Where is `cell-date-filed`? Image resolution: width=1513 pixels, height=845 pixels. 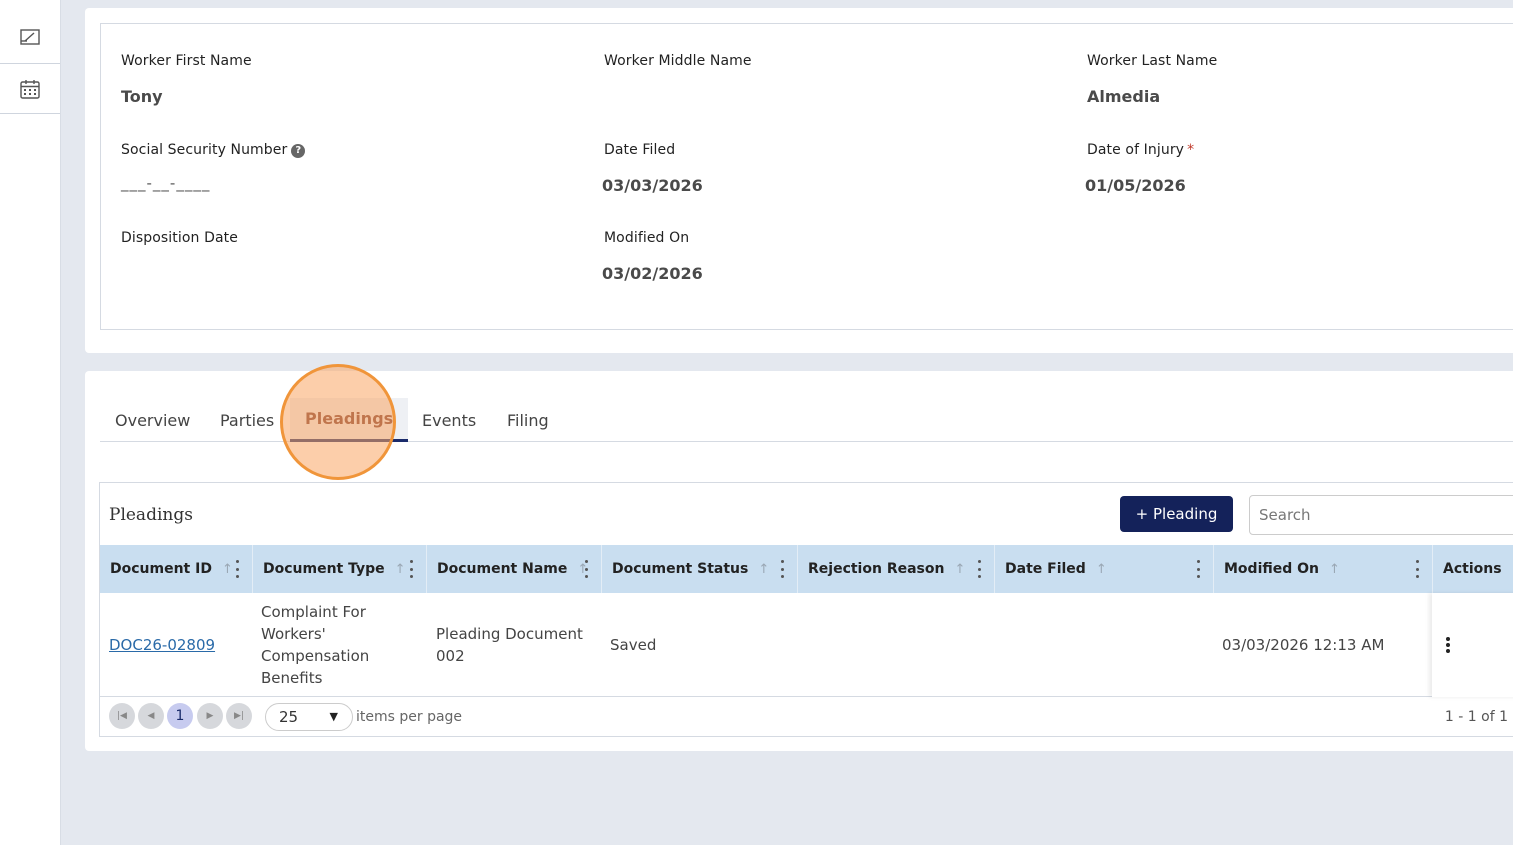 cell-date-filed is located at coordinates (1104, 645).